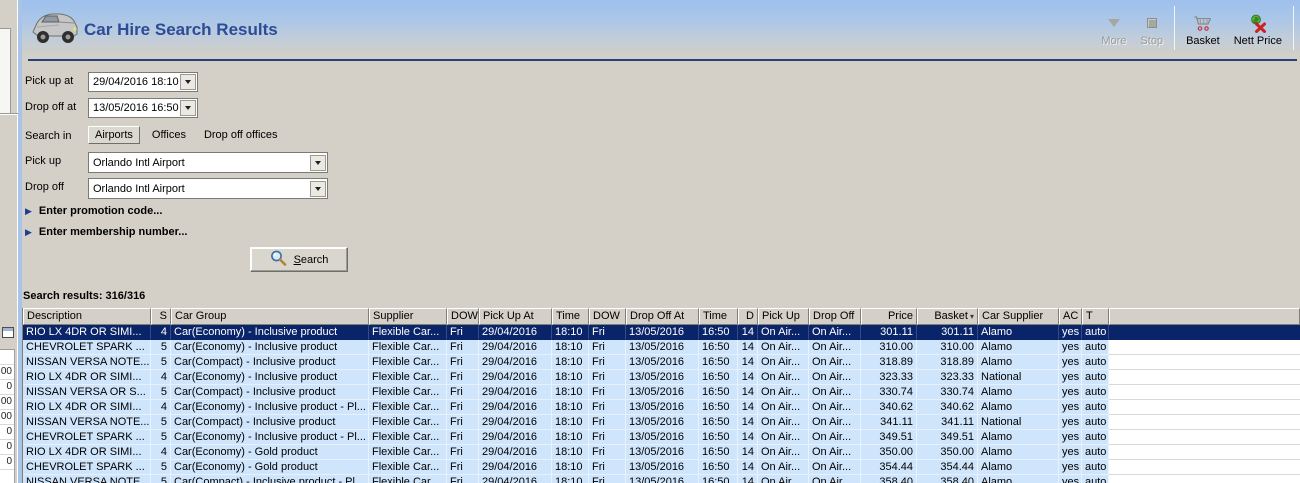 This screenshot has height=483, width=1300. Describe the element at coordinates (835, 316) in the screenshot. I see `header-cell: Drop Off` at that location.